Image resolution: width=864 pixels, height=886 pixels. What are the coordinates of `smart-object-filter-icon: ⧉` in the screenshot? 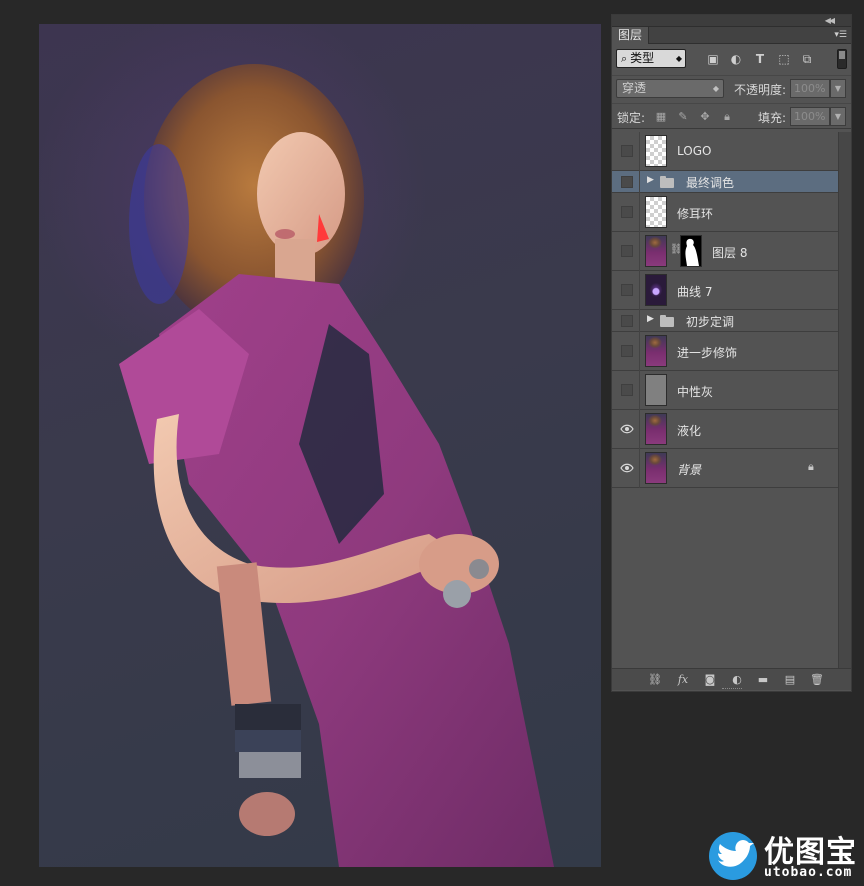 It's located at (807, 59).